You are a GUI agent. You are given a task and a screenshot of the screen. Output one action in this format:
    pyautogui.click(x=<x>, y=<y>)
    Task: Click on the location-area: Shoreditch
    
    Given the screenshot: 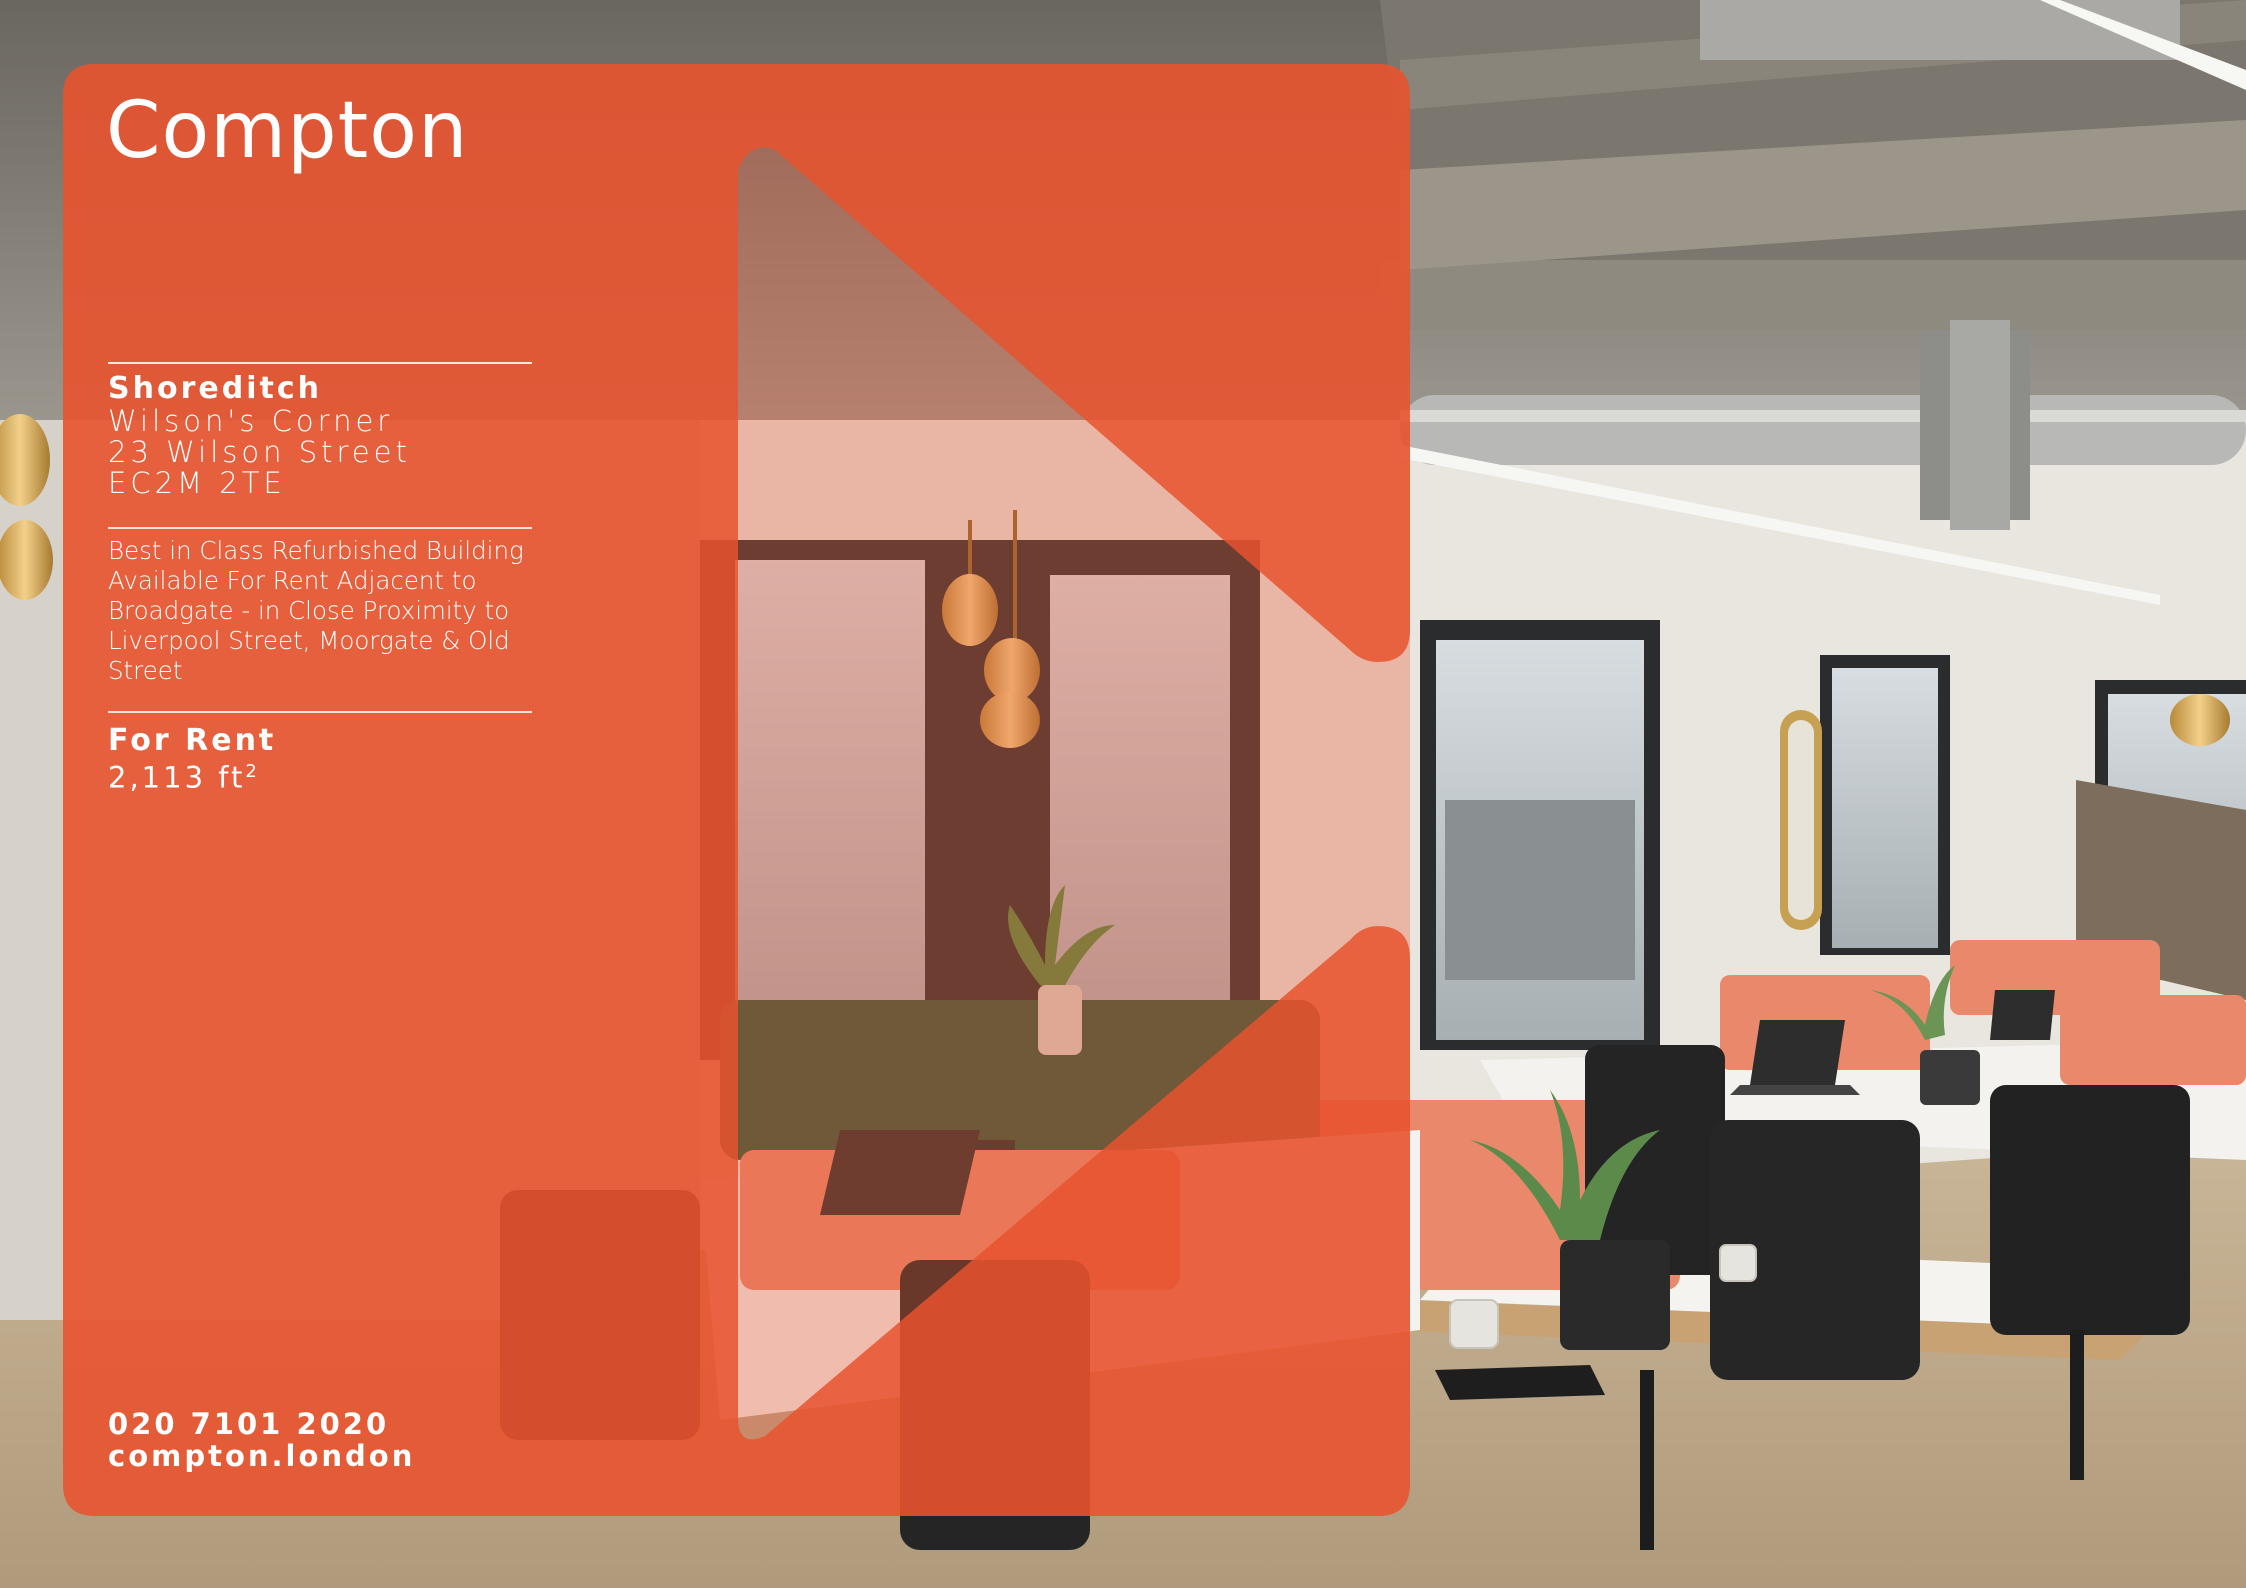 What is the action you would take?
    pyautogui.click(x=215, y=388)
    